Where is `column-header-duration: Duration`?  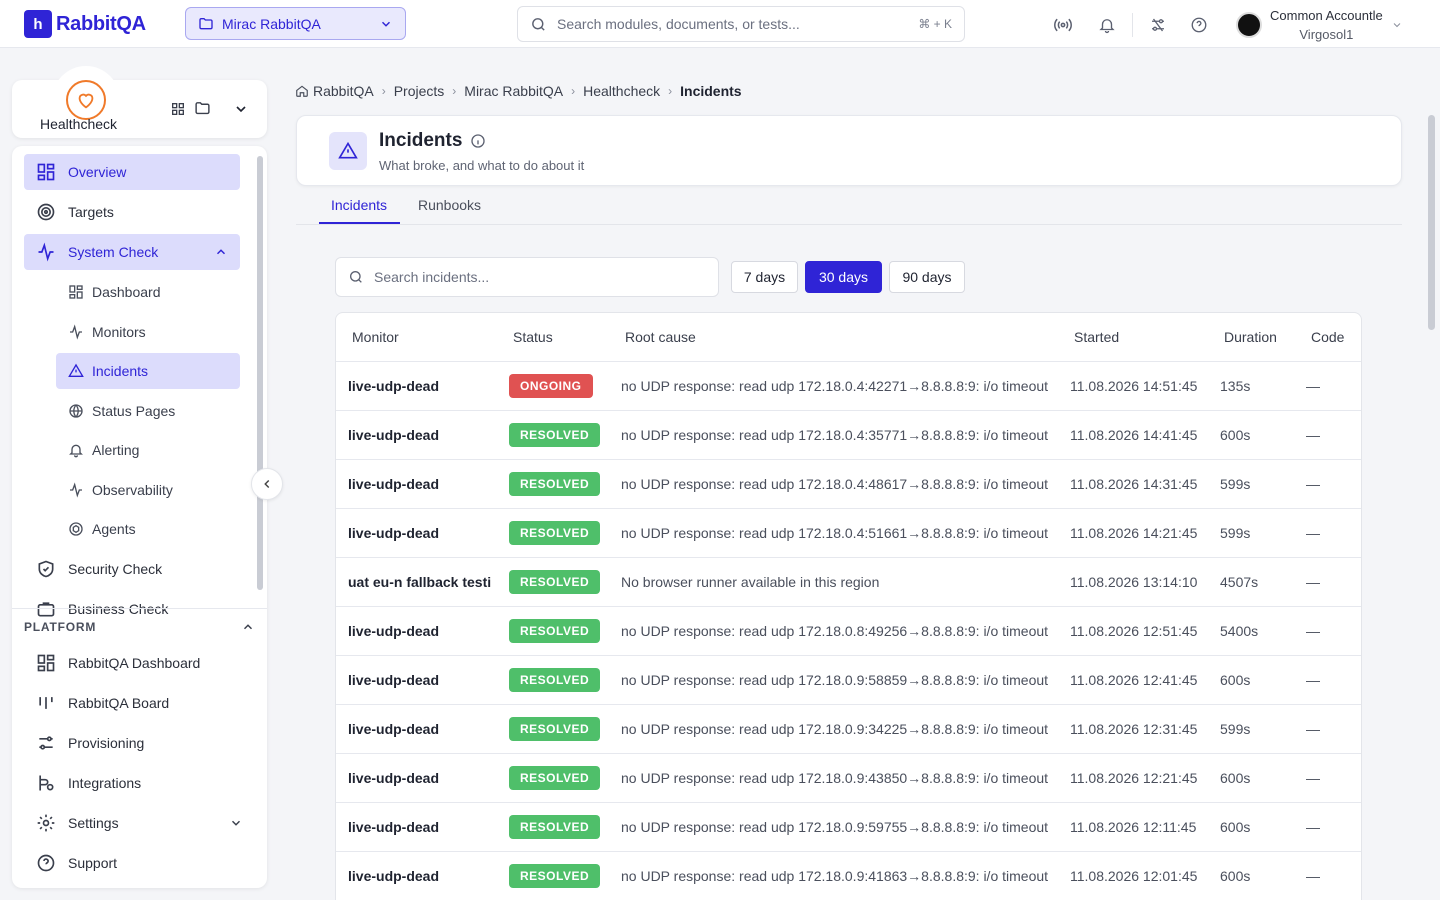
column-header-duration: Duration is located at coordinates (1250, 337).